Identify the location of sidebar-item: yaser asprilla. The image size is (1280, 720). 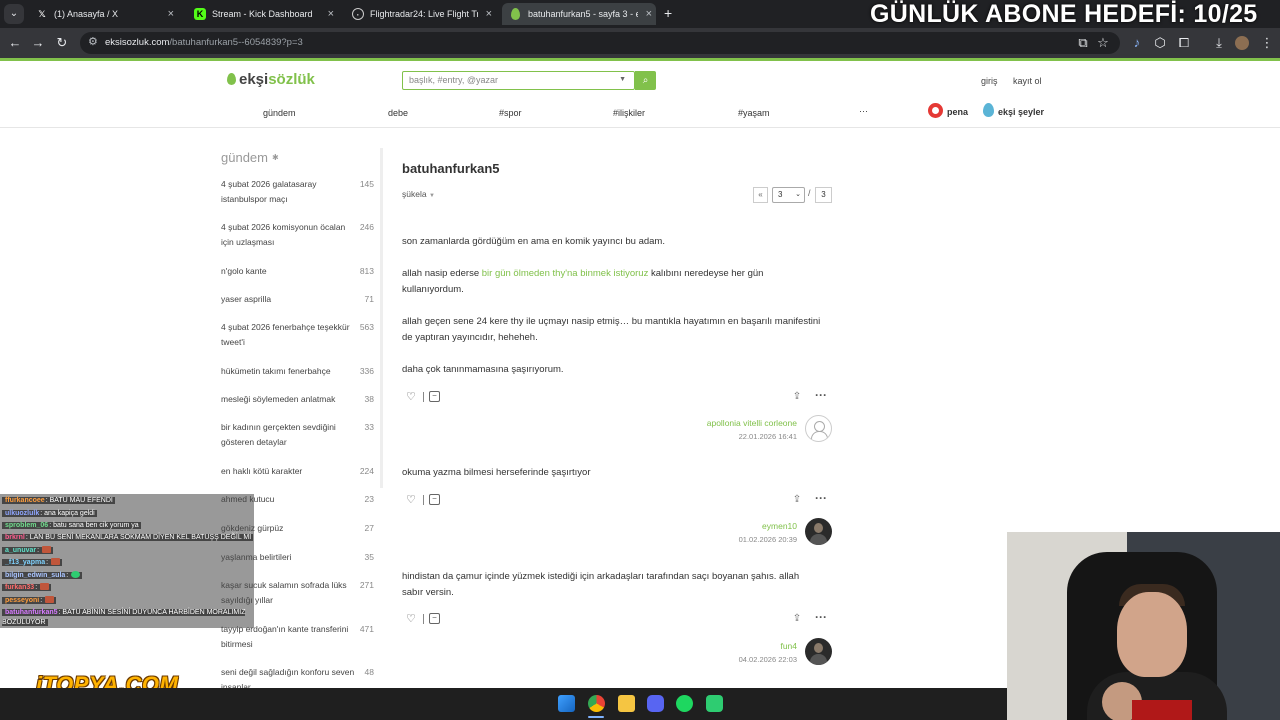
(288, 299).